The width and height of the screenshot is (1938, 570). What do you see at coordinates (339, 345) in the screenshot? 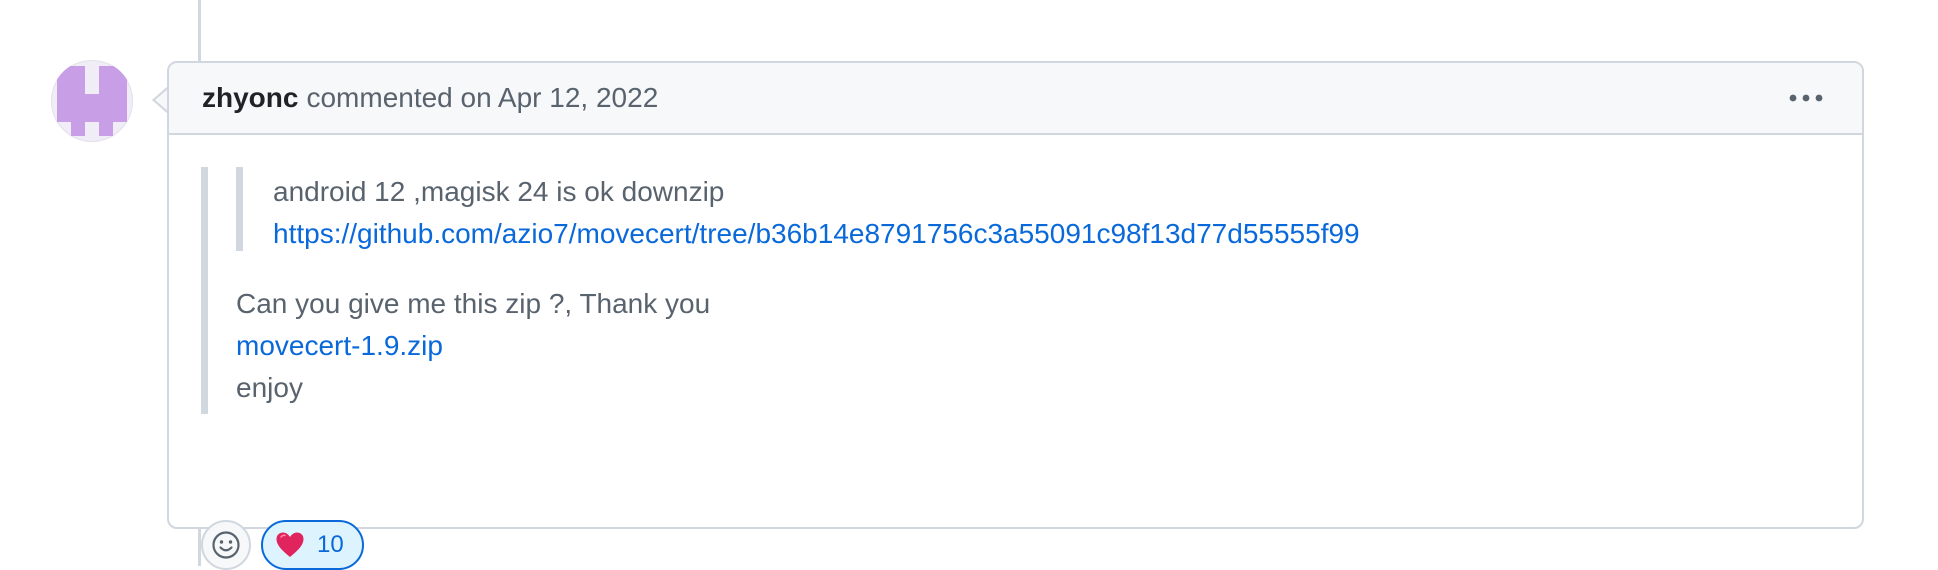
I see `zip-file-link: movecert-1.9.zip` at bounding box center [339, 345].